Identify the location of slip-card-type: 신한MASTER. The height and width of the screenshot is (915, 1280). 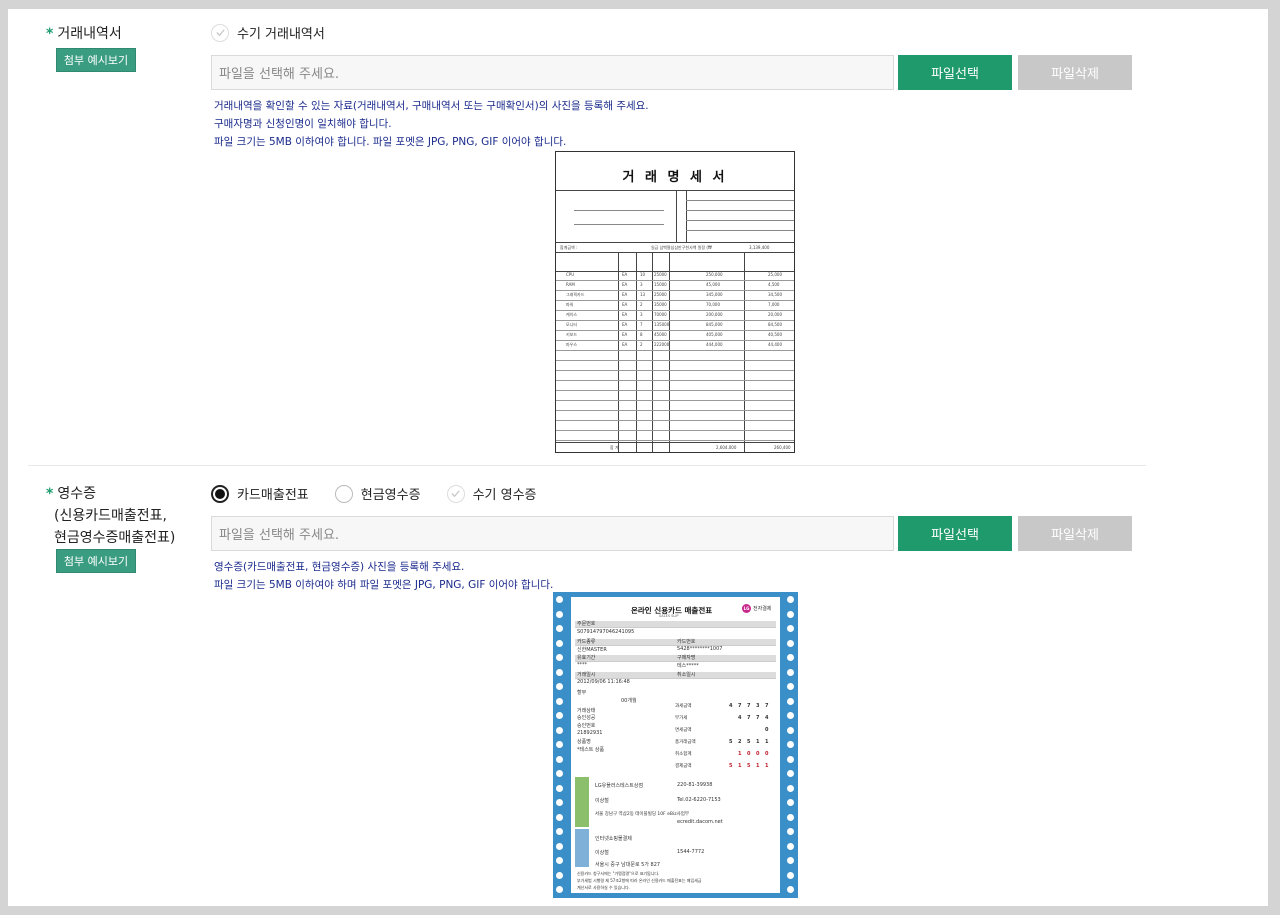
(592, 650).